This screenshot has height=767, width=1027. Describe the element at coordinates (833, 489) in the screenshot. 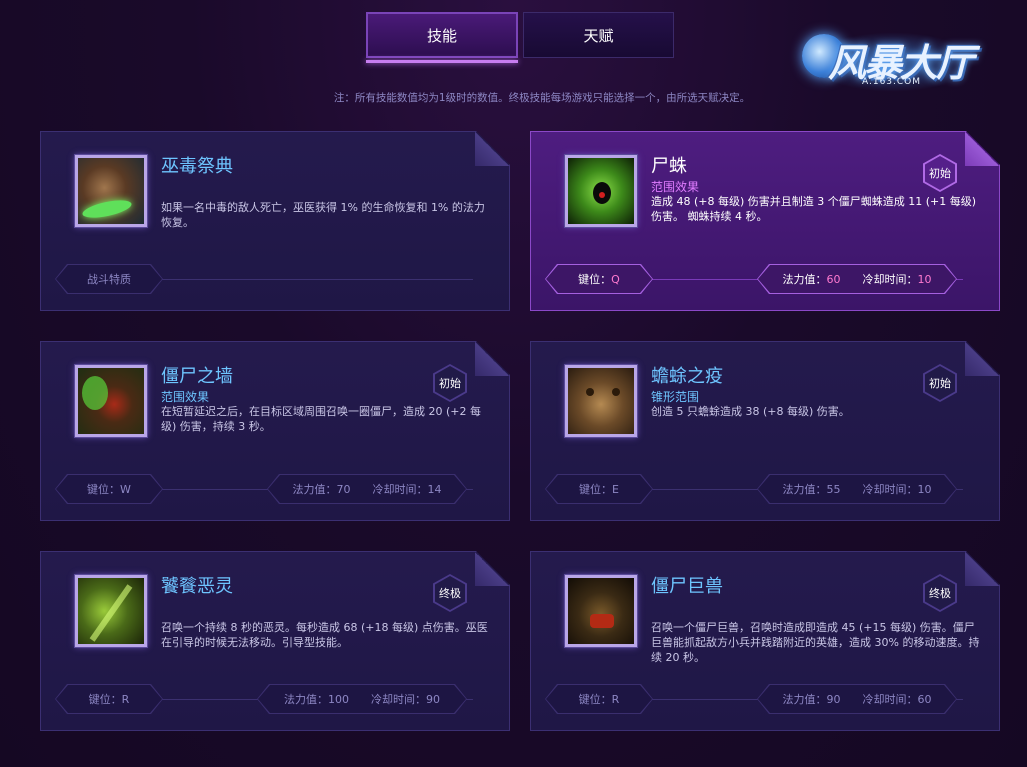

I see `mana-value: 55` at that location.